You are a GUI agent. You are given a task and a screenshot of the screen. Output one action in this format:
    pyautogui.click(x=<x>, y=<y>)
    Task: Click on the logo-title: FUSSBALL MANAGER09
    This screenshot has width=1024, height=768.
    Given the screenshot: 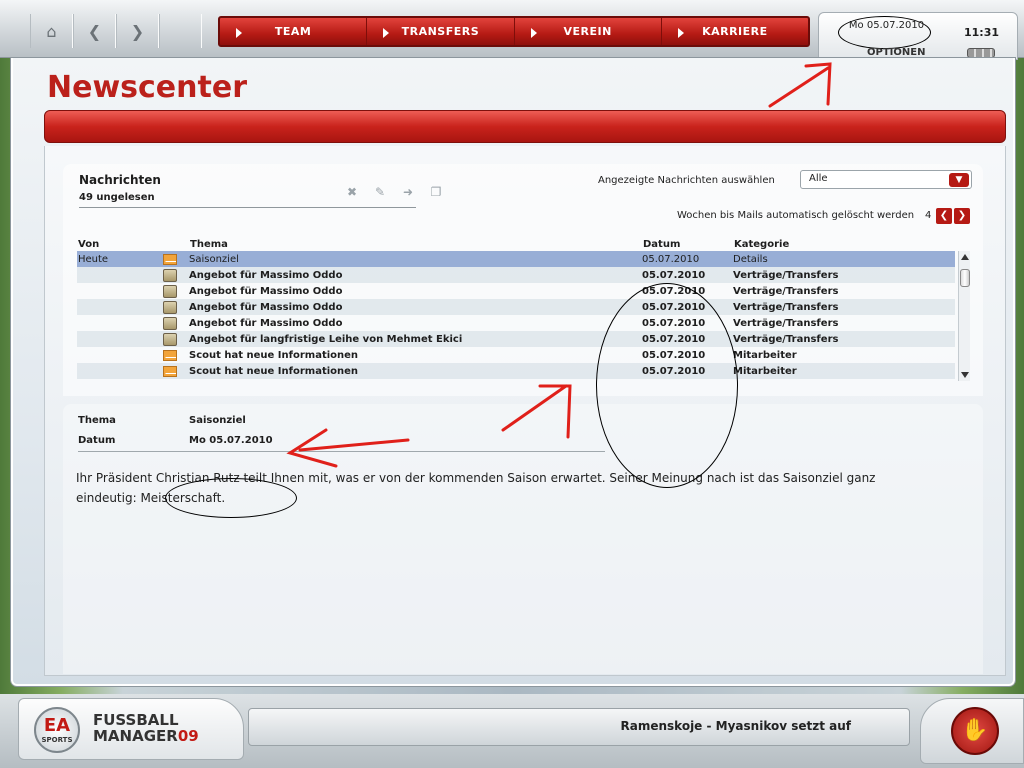 What is the action you would take?
    pyautogui.click(x=146, y=728)
    